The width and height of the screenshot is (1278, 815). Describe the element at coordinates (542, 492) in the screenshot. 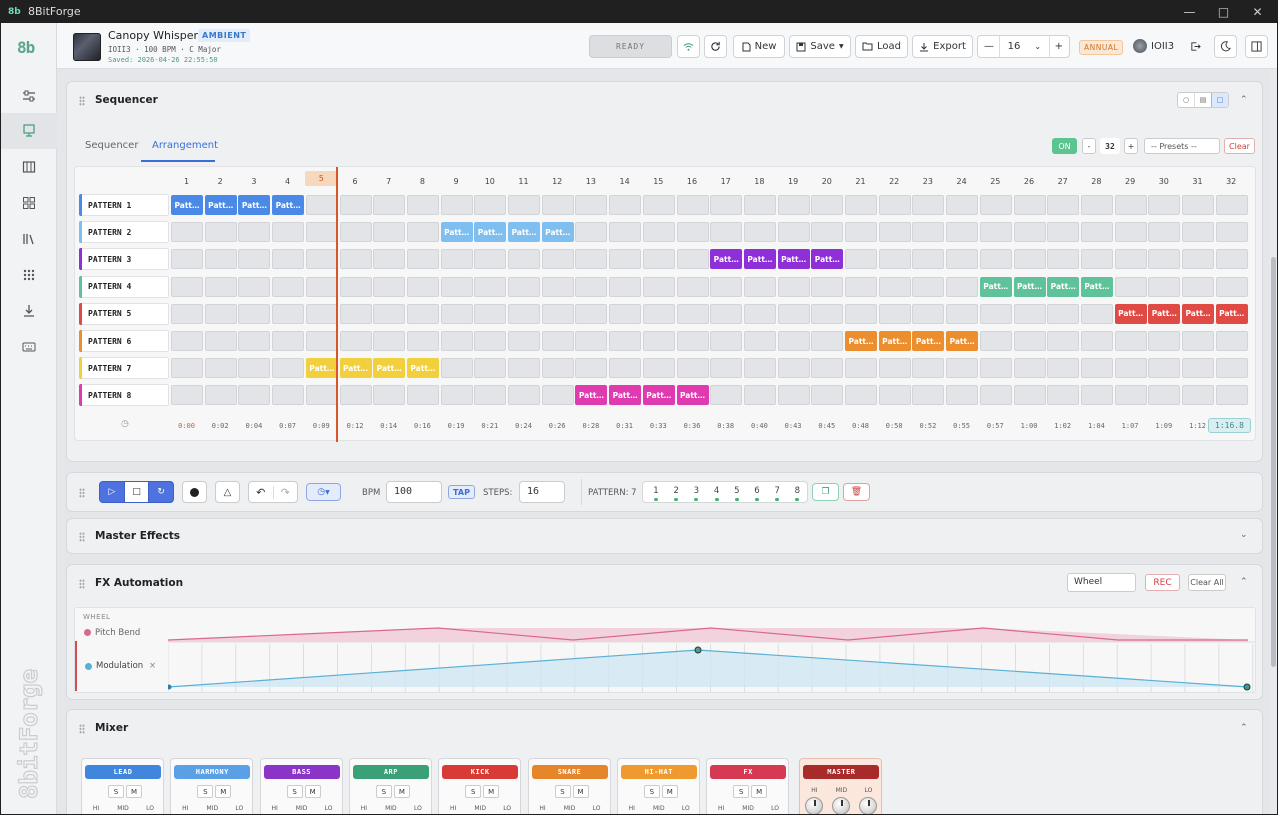

I see `steps-input: 16` at that location.